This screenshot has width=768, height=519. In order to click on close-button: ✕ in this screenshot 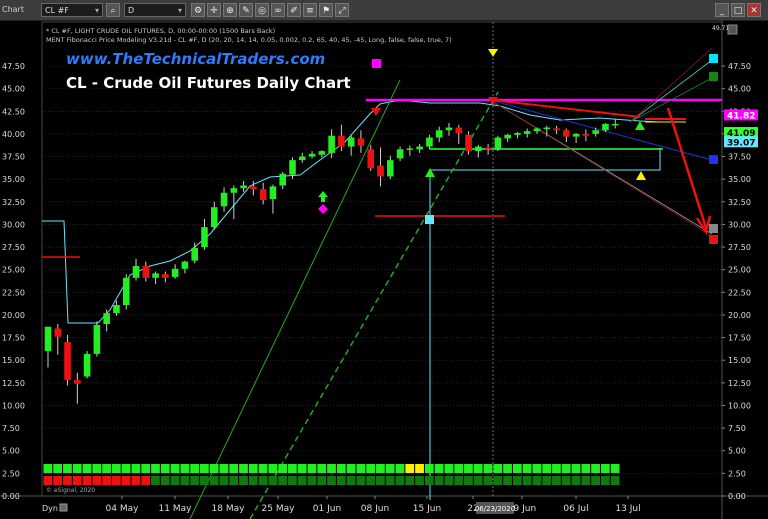, I will do `click(754, 10)`.